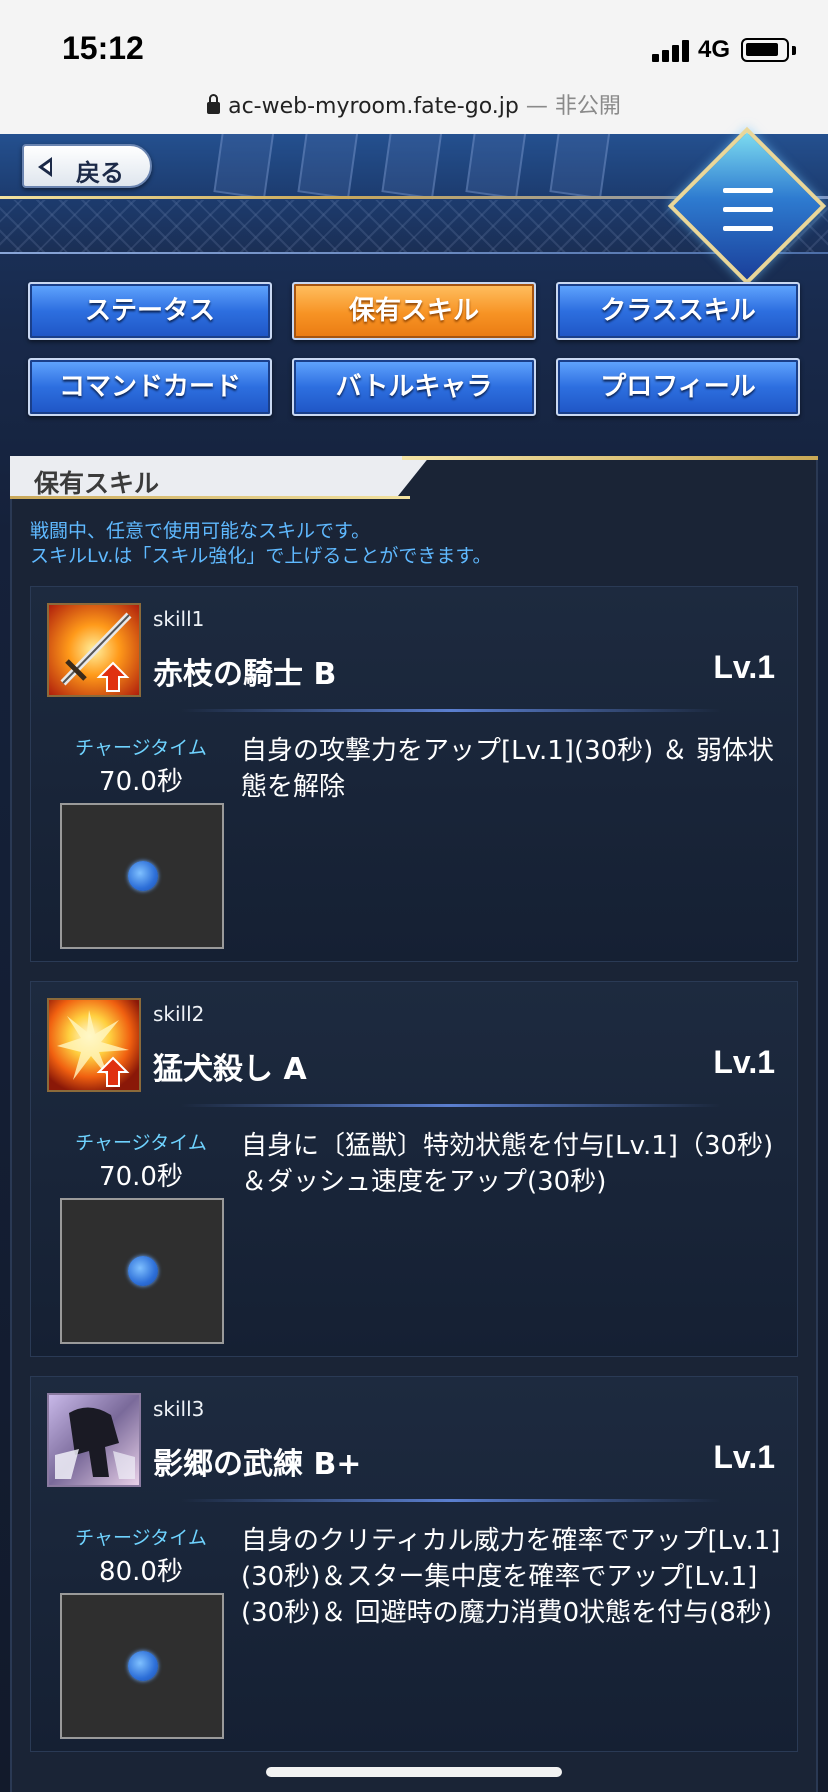  What do you see at coordinates (150, 311) in the screenshot?
I see `tab-status: ステータス` at bounding box center [150, 311].